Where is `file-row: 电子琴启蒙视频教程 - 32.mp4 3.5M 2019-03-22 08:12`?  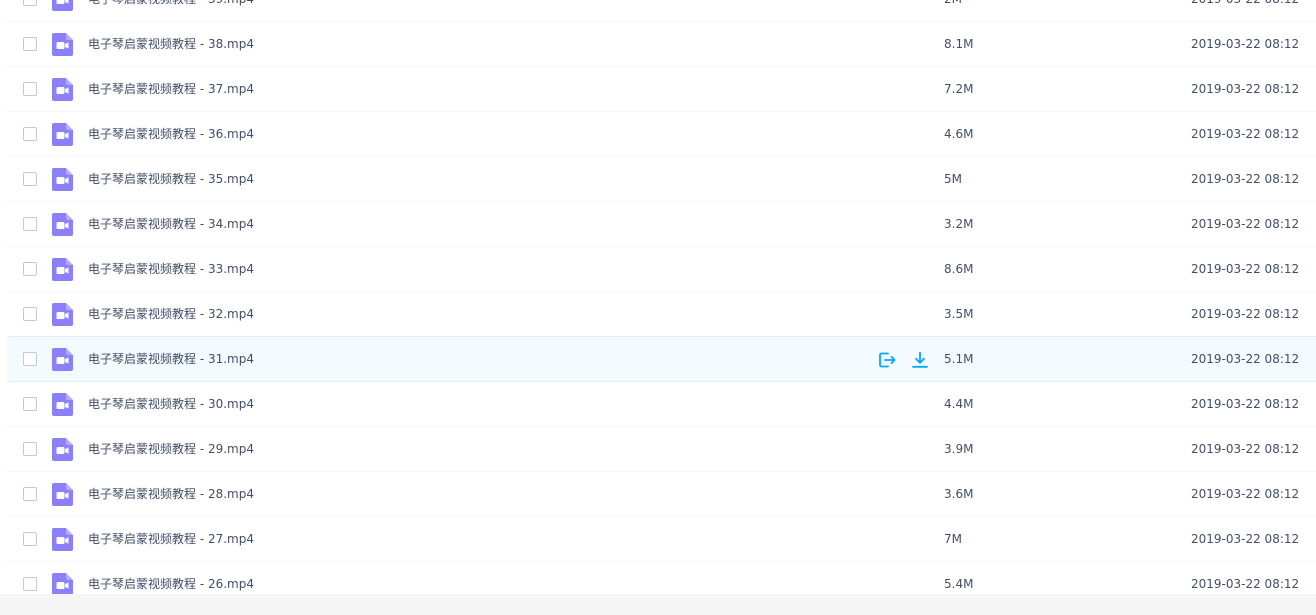 file-row: 电子琴启蒙视频教程 - 32.mp4 3.5M 2019-03-22 08:12 is located at coordinates (661, 314).